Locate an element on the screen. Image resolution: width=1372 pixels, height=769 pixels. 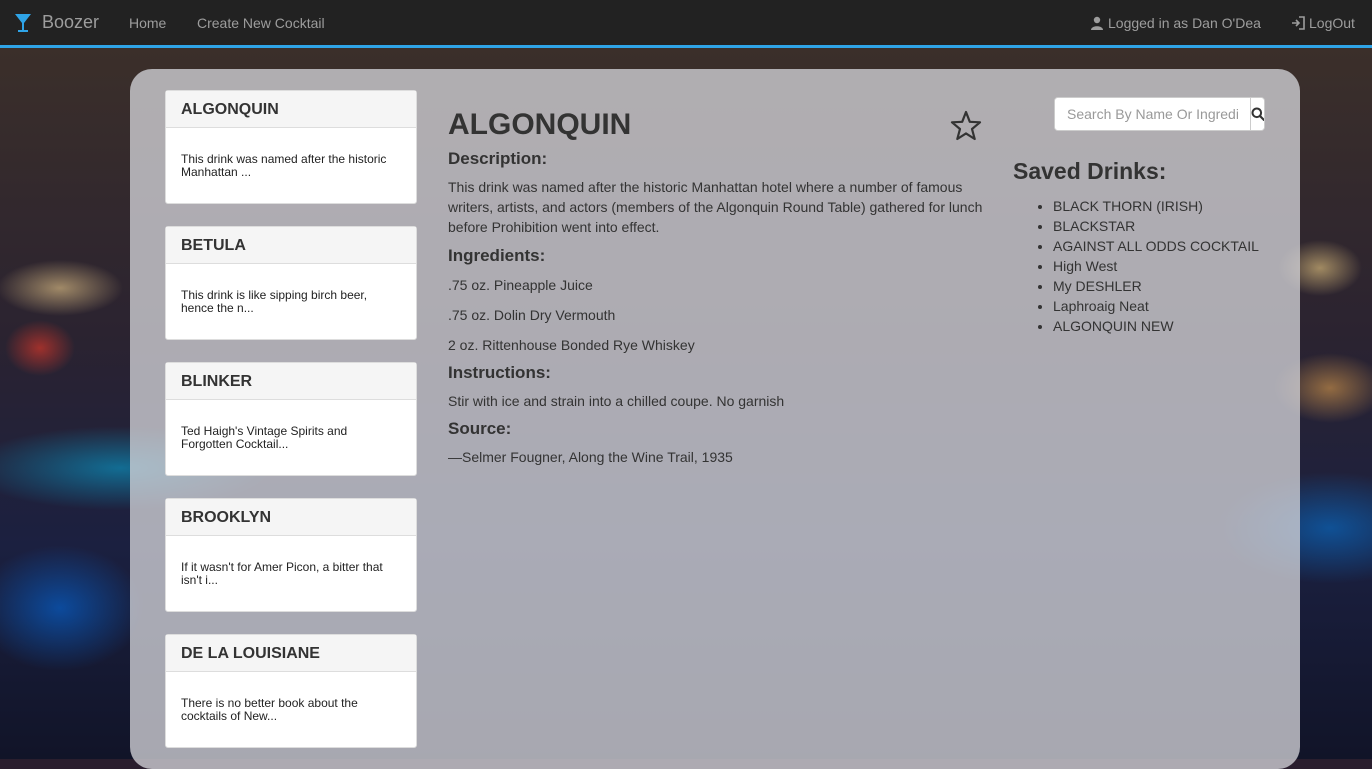
drink-card-title: ALGONQUIN is located at coordinates (291, 109).